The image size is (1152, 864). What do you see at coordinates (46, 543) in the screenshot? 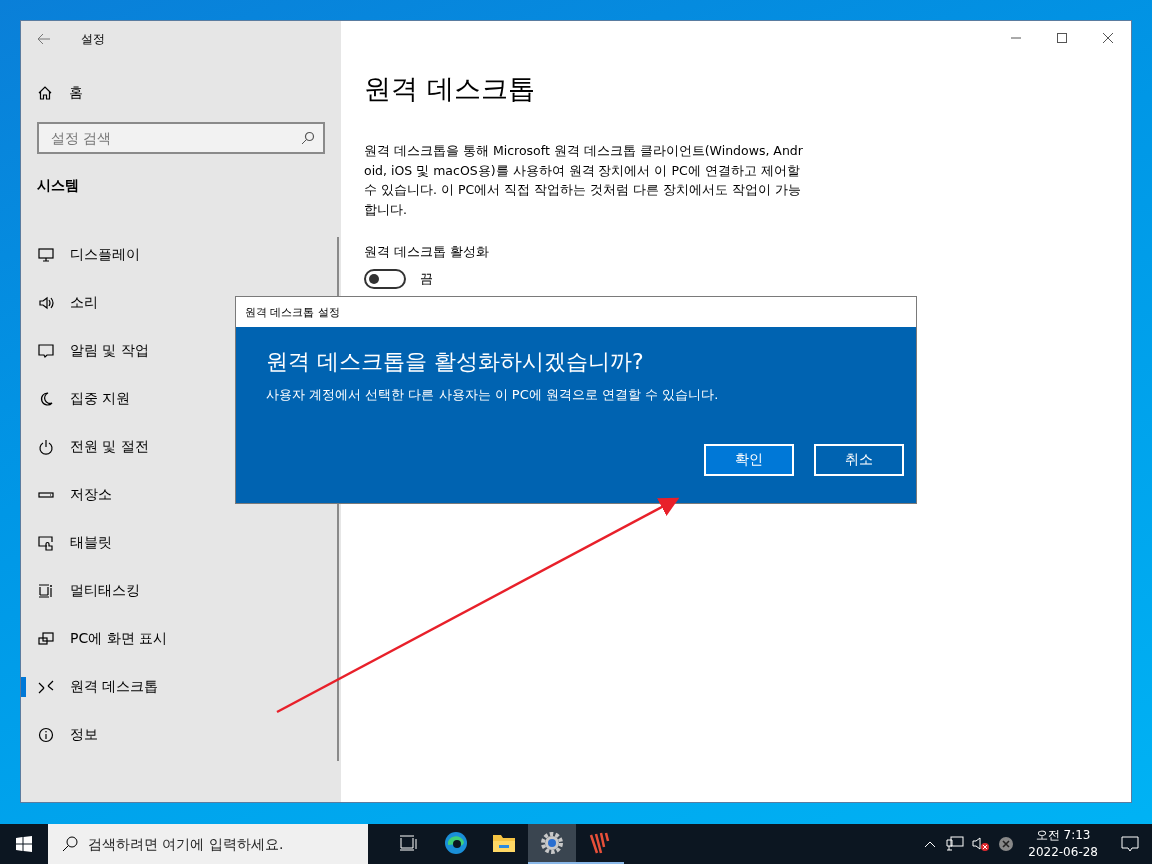
I see `tablet-icon` at bounding box center [46, 543].